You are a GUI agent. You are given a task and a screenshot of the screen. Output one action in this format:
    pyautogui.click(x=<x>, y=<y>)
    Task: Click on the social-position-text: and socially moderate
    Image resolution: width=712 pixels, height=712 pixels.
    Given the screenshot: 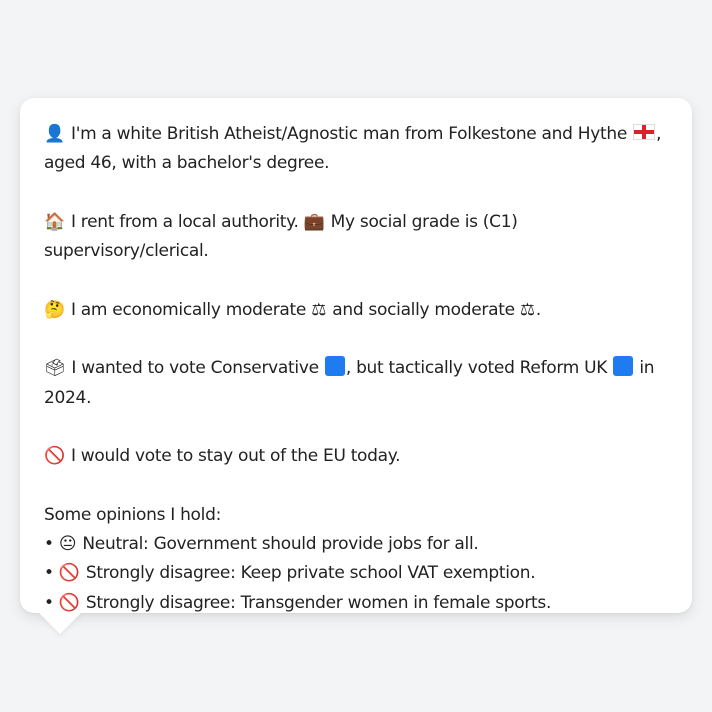 What is the action you would take?
    pyautogui.click(x=423, y=309)
    